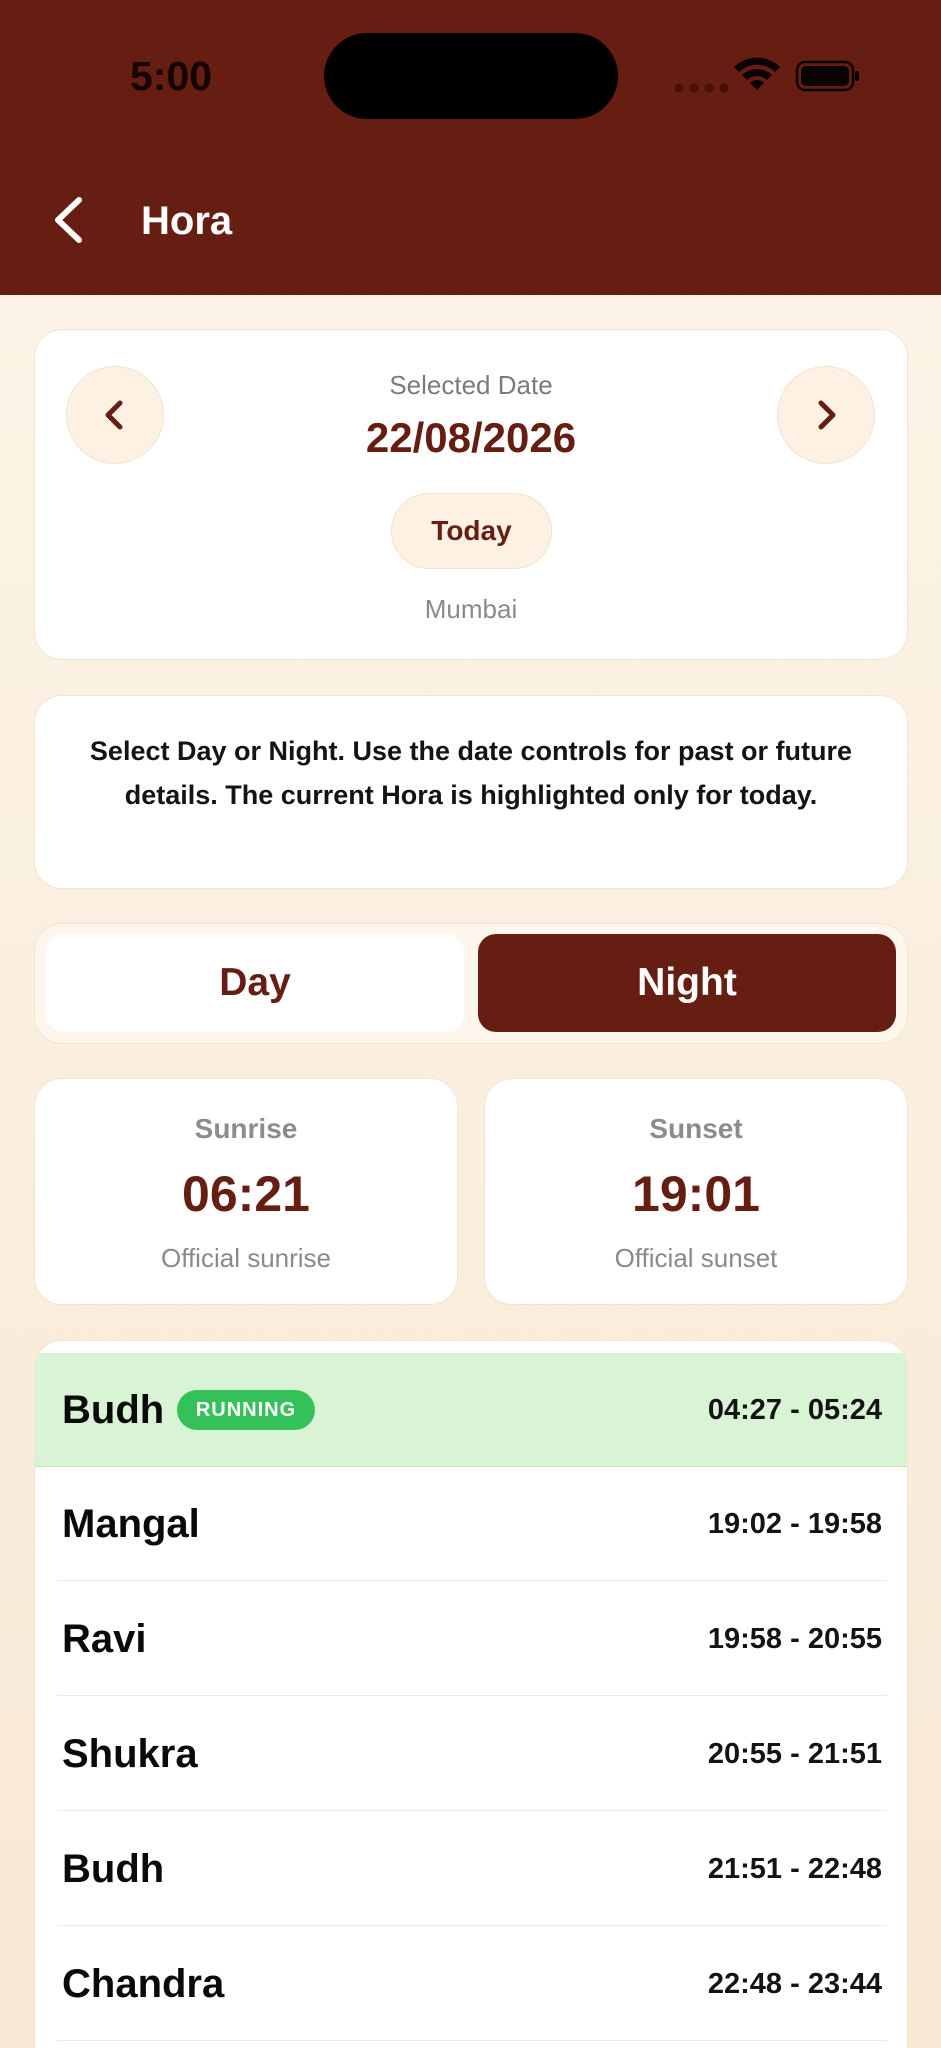 This screenshot has height=2048, width=941. What do you see at coordinates (701, 88) in the screenshot?
I see `signal-dots-icon` at bounding box center [701, 88].